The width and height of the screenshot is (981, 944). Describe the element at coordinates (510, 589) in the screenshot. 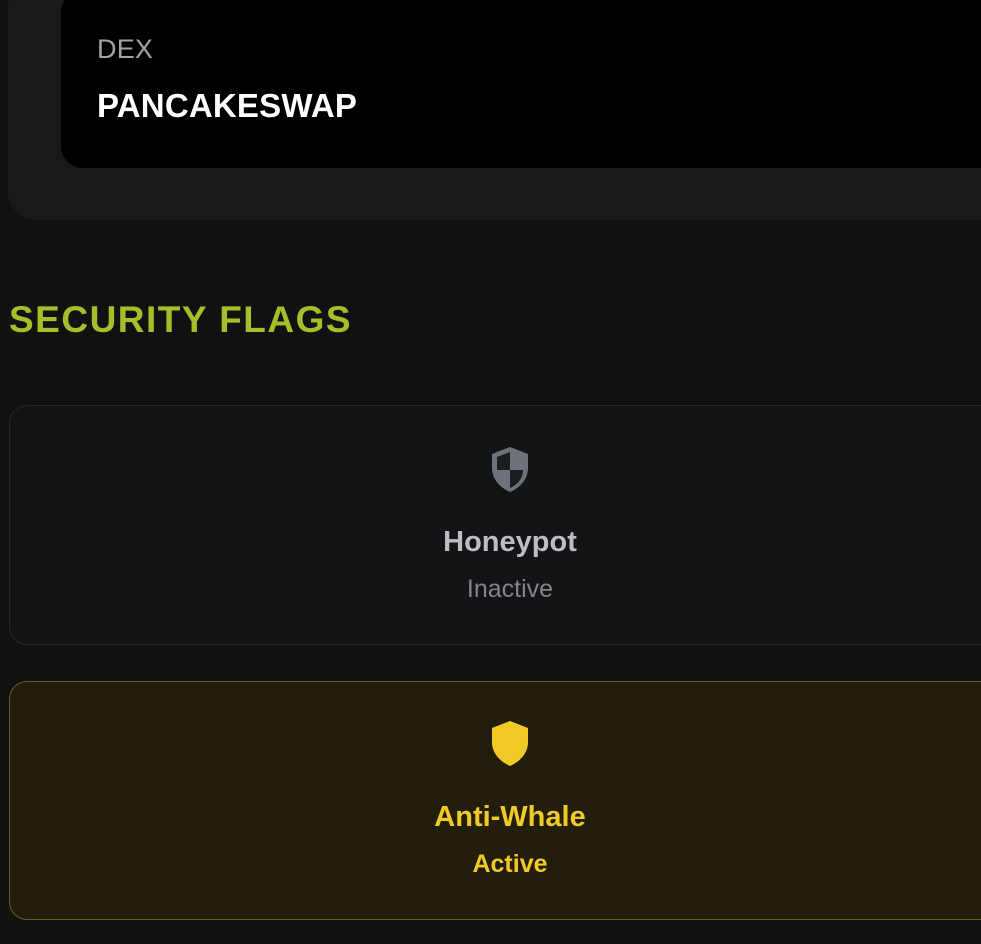

I see `flag-status: Inactive` at that location.